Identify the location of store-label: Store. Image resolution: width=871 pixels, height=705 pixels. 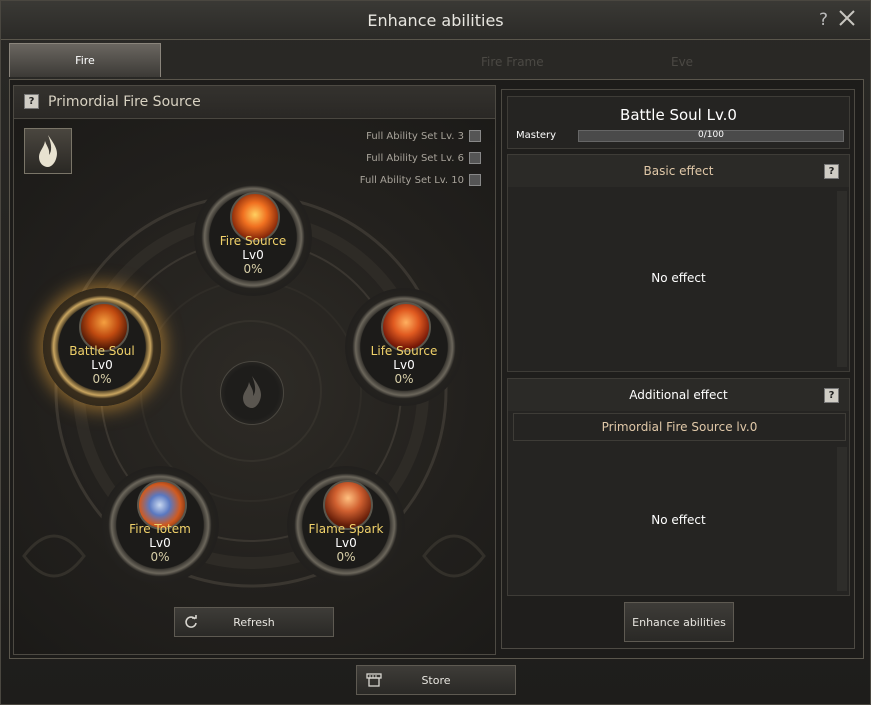
(436, 680).